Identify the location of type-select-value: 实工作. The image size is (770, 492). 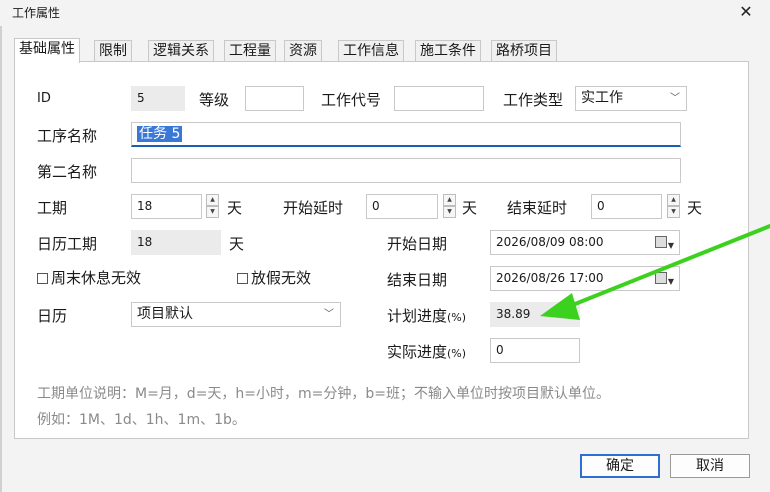
(602, 98).